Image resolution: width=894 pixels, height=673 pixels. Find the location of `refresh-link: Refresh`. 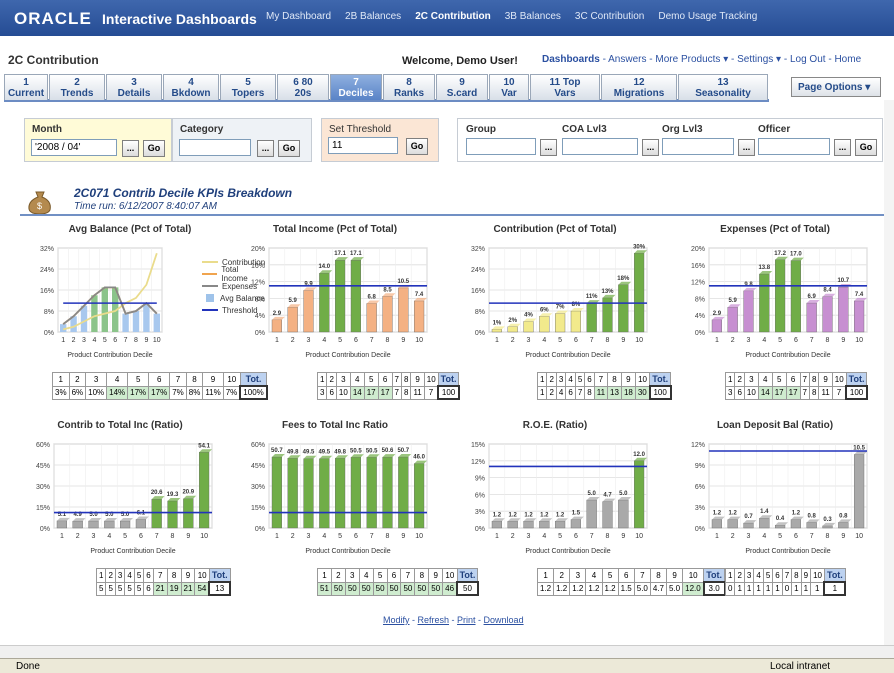

refresh-link: Refresh is located at coordinates (434, 620).